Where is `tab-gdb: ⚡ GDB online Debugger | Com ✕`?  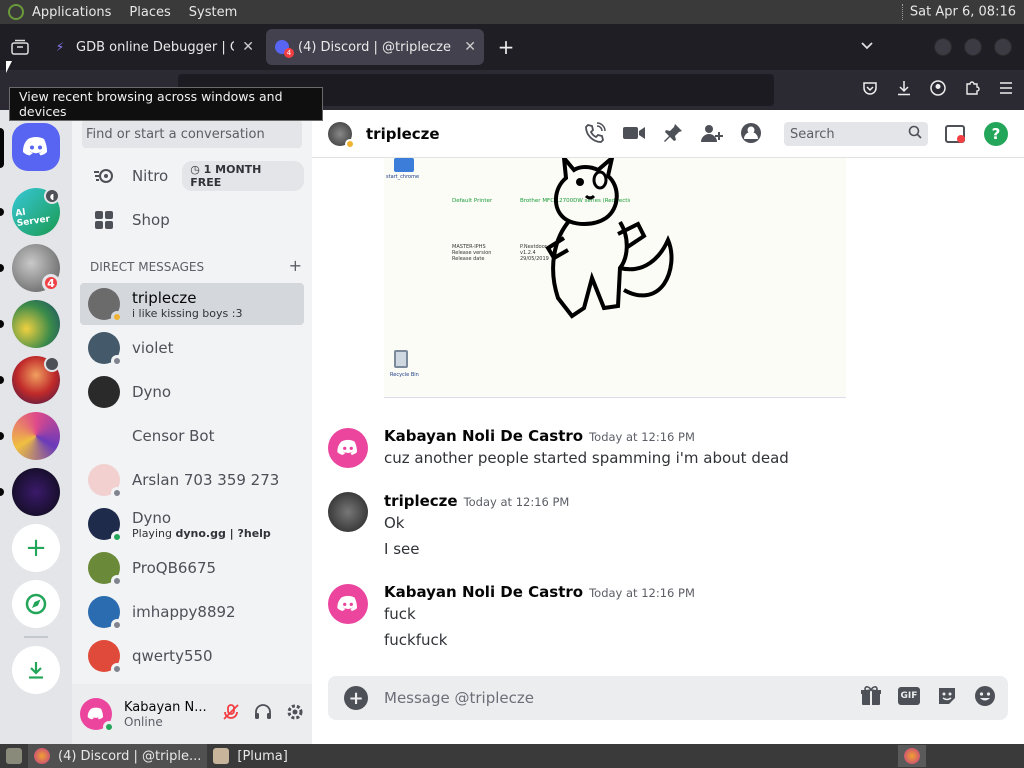
tab-gdb: ⚡ GDB online Debugger | Com ✕ is located at coordinates (153, 47).